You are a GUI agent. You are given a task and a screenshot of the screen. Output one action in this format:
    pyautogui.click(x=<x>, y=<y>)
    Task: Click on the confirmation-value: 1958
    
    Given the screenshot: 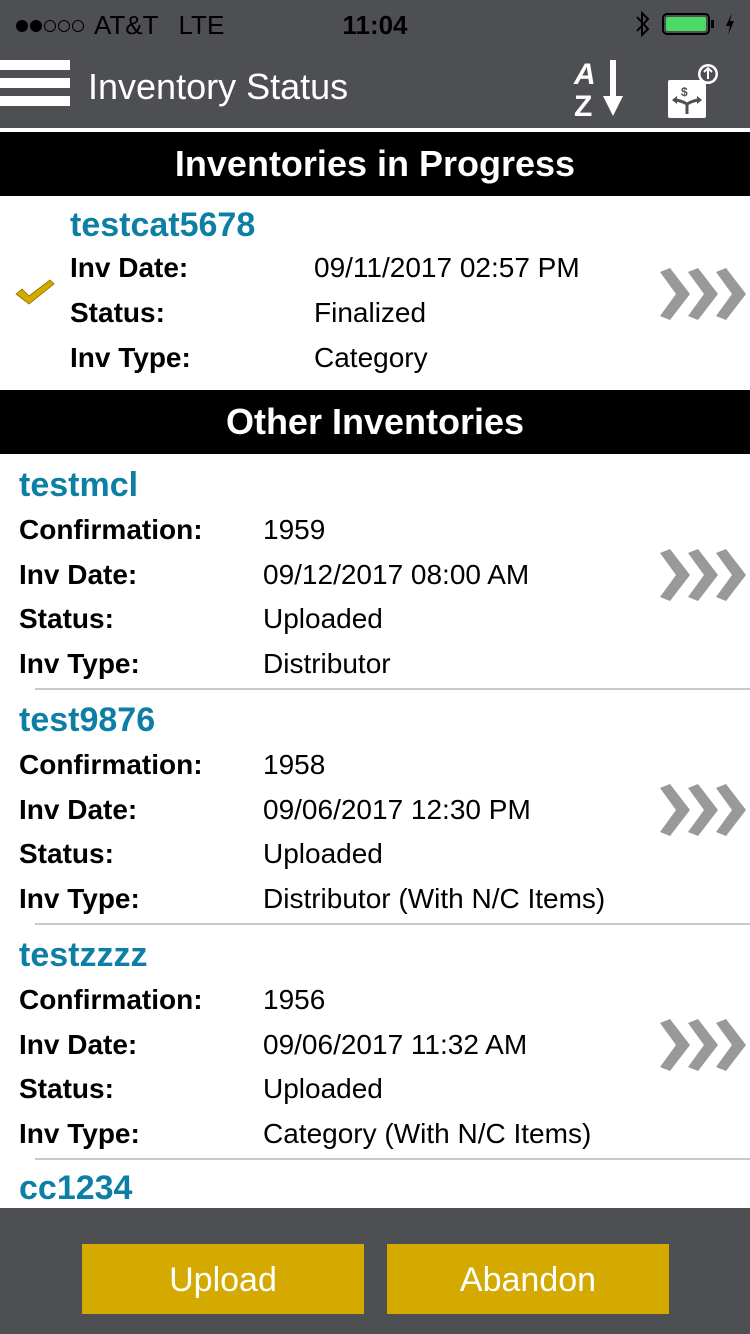 What is the action you would take?
    pyautogui.click(x=294, y=764)
    